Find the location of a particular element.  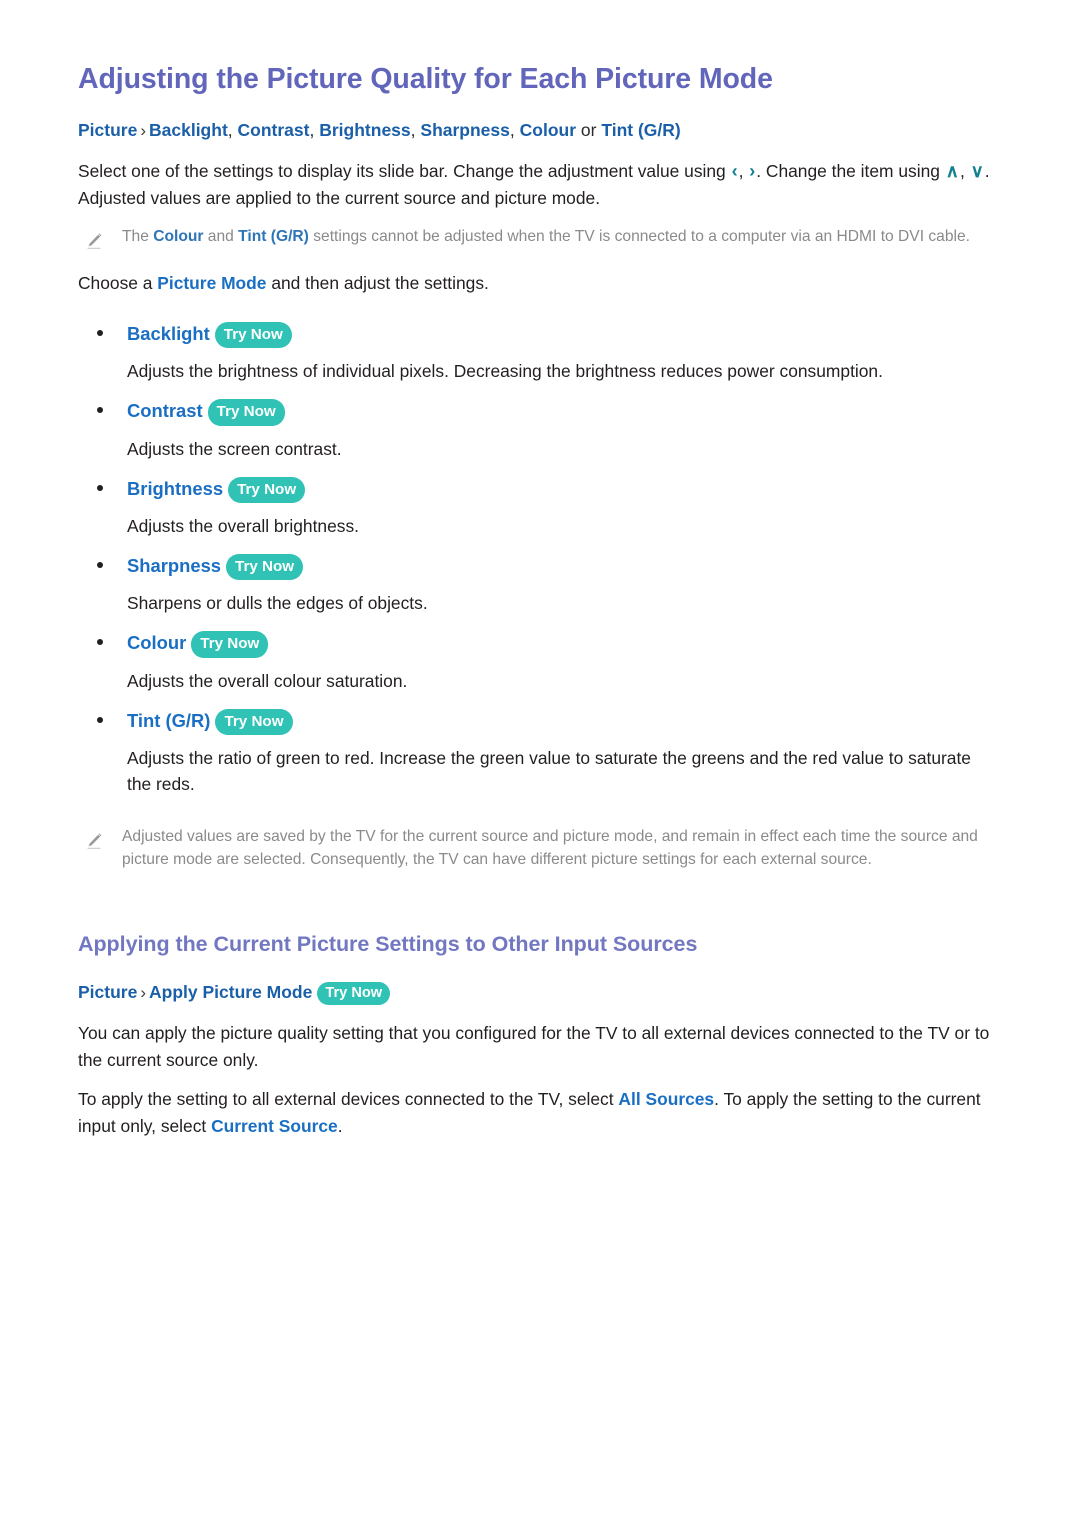

bullet-label-backlight: Backlight is located at coordinates (168, 334).